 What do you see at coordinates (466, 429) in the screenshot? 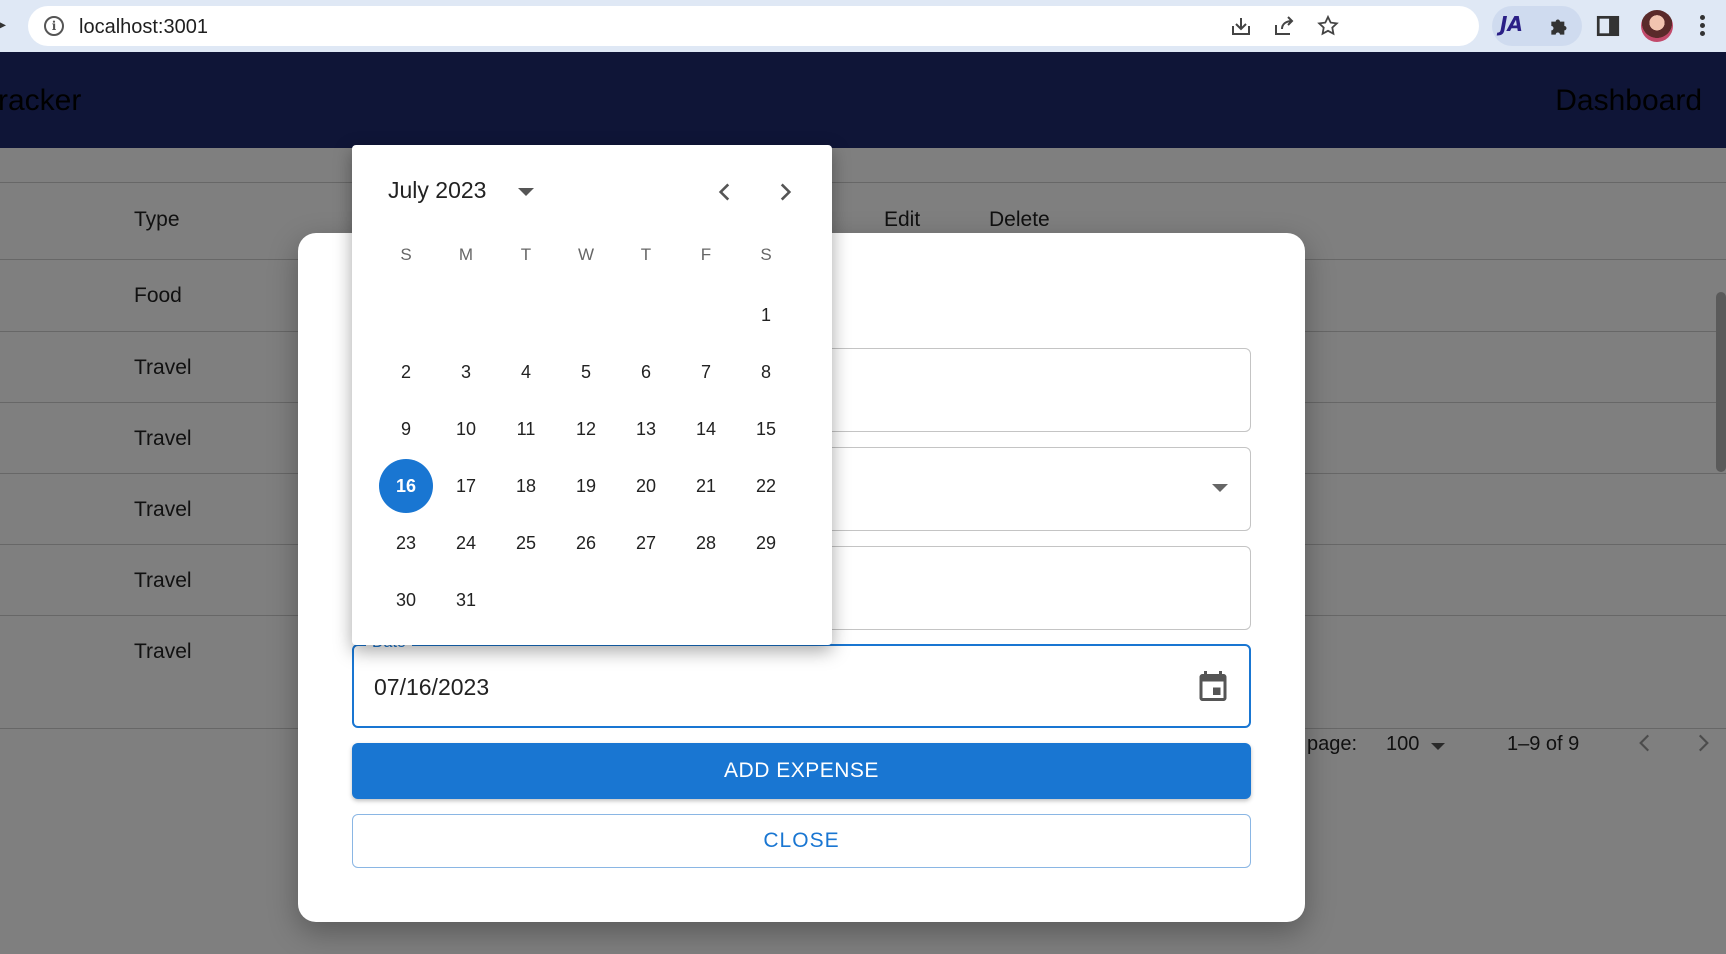
I see `calendar-day: 10` at bounding box center [466, 429].